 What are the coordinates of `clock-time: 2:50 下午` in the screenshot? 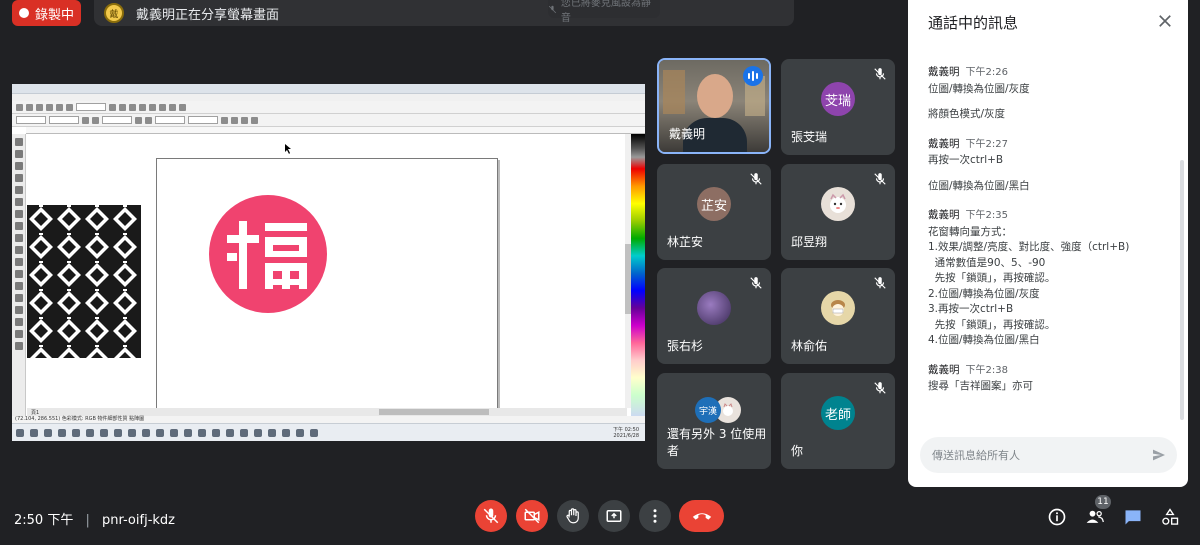 It's located at (44, 520).